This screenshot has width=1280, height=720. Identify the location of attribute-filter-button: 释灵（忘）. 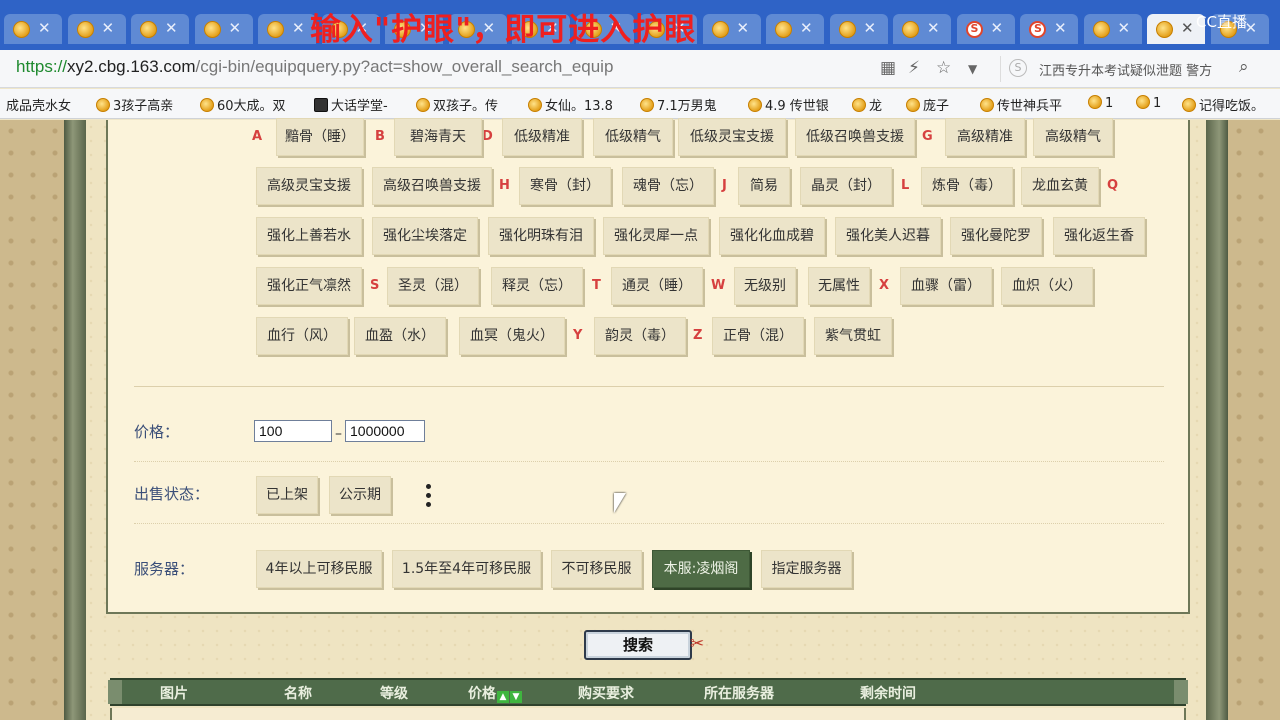
(537, 286).